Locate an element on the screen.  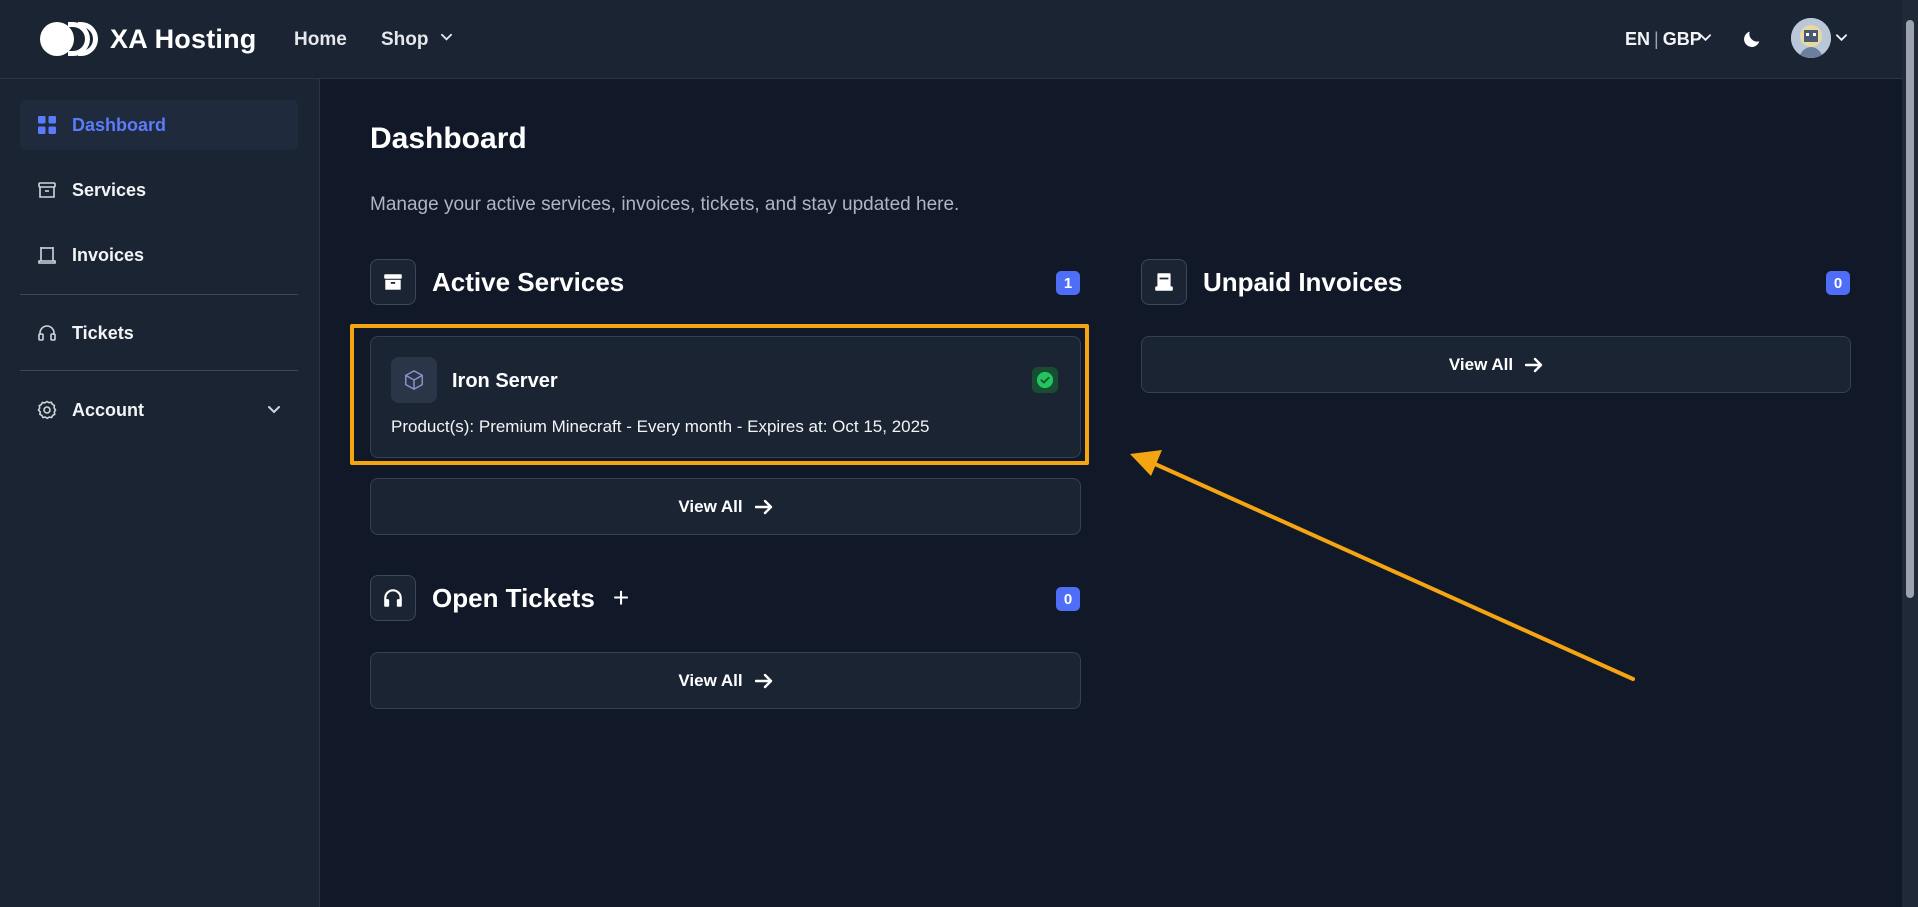
currency-label: GBP is located at coordinates (1682, 39).